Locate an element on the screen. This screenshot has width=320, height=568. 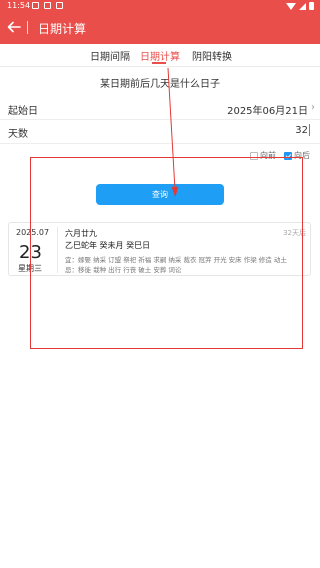
page-title: 日期计算 is located at coordinates (62, 29).